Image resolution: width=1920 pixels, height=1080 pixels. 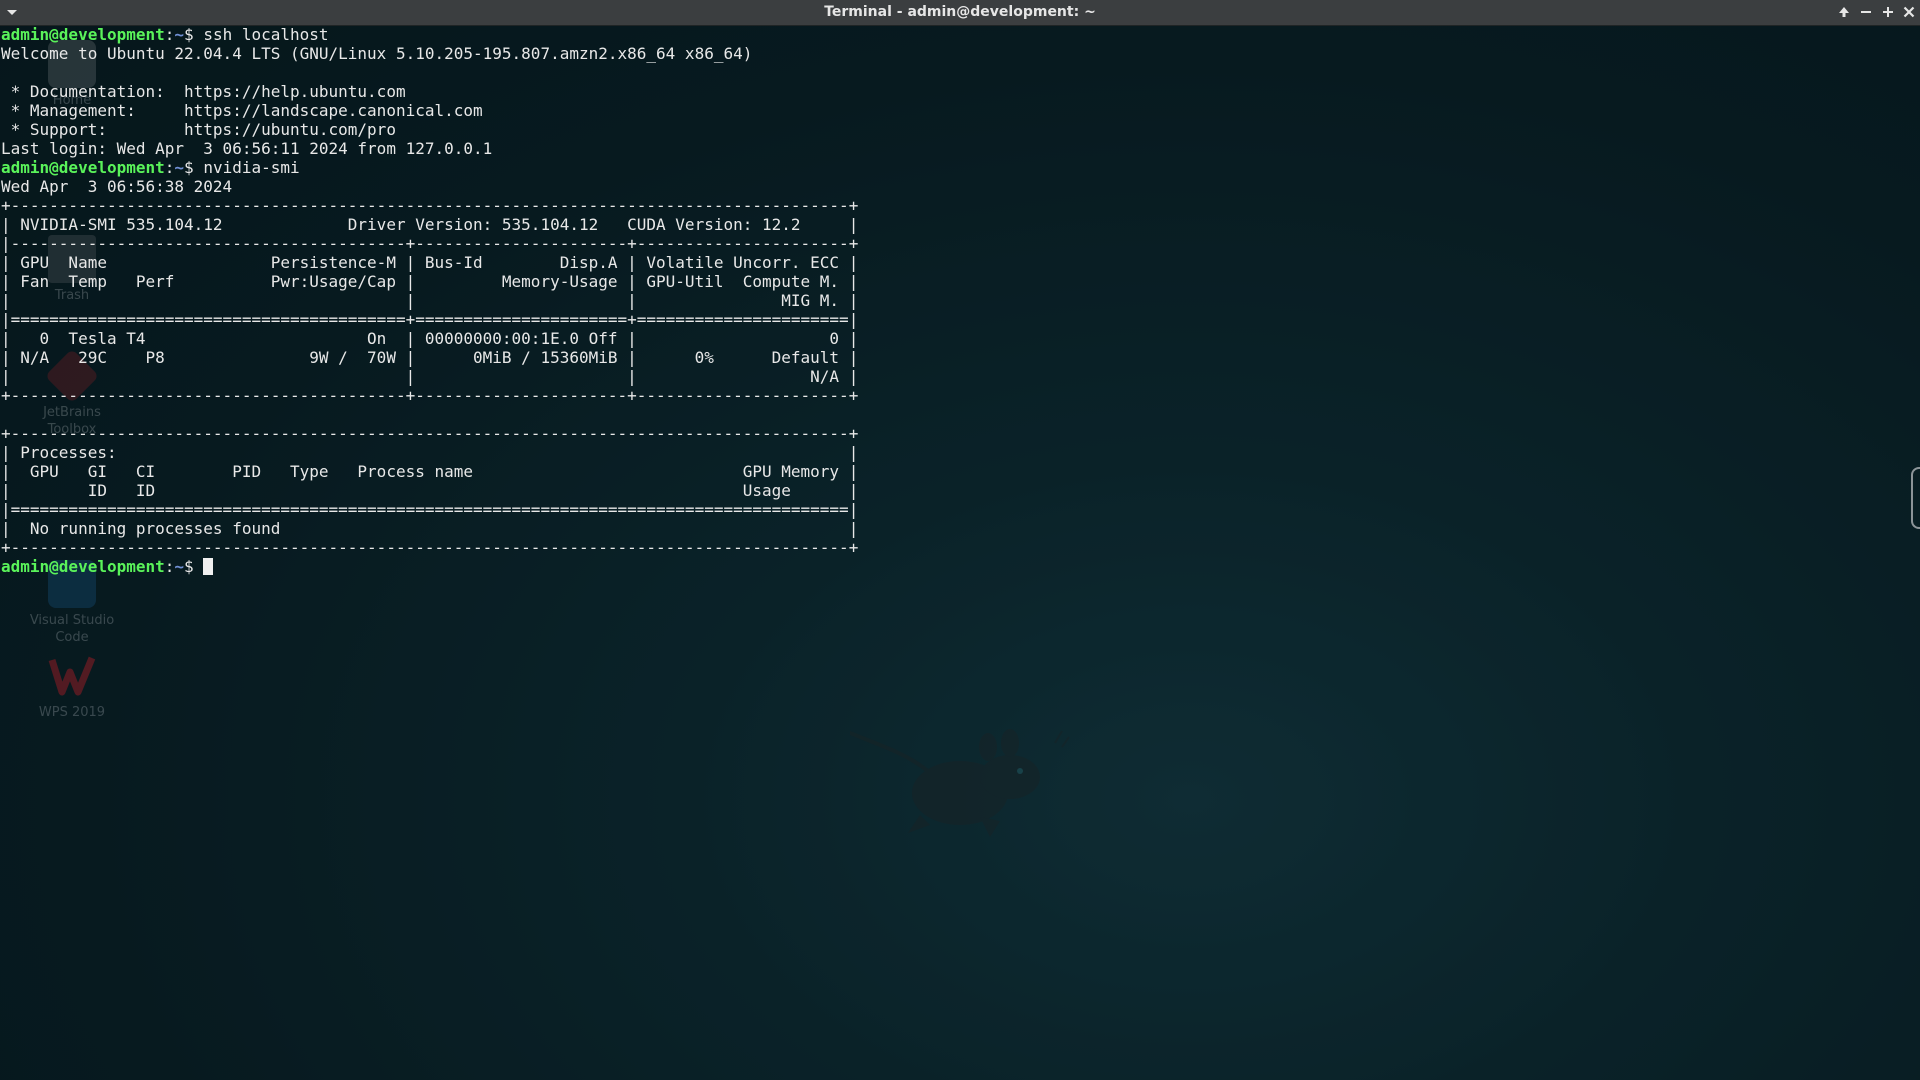 I want to click on terminal-line: | ID ID Usage |, so click(x=430, y=490).